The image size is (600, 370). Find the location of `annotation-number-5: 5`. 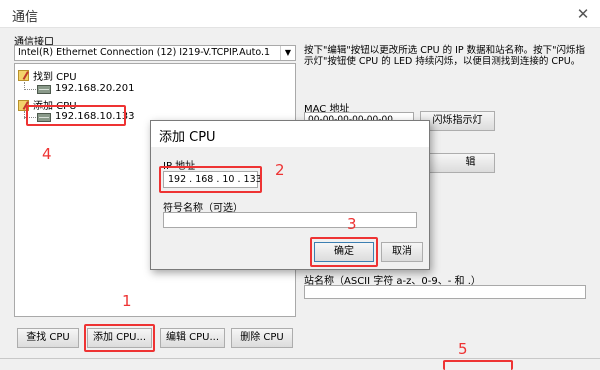

annotation-number-5: 5 is located at coordinates (463, 349).